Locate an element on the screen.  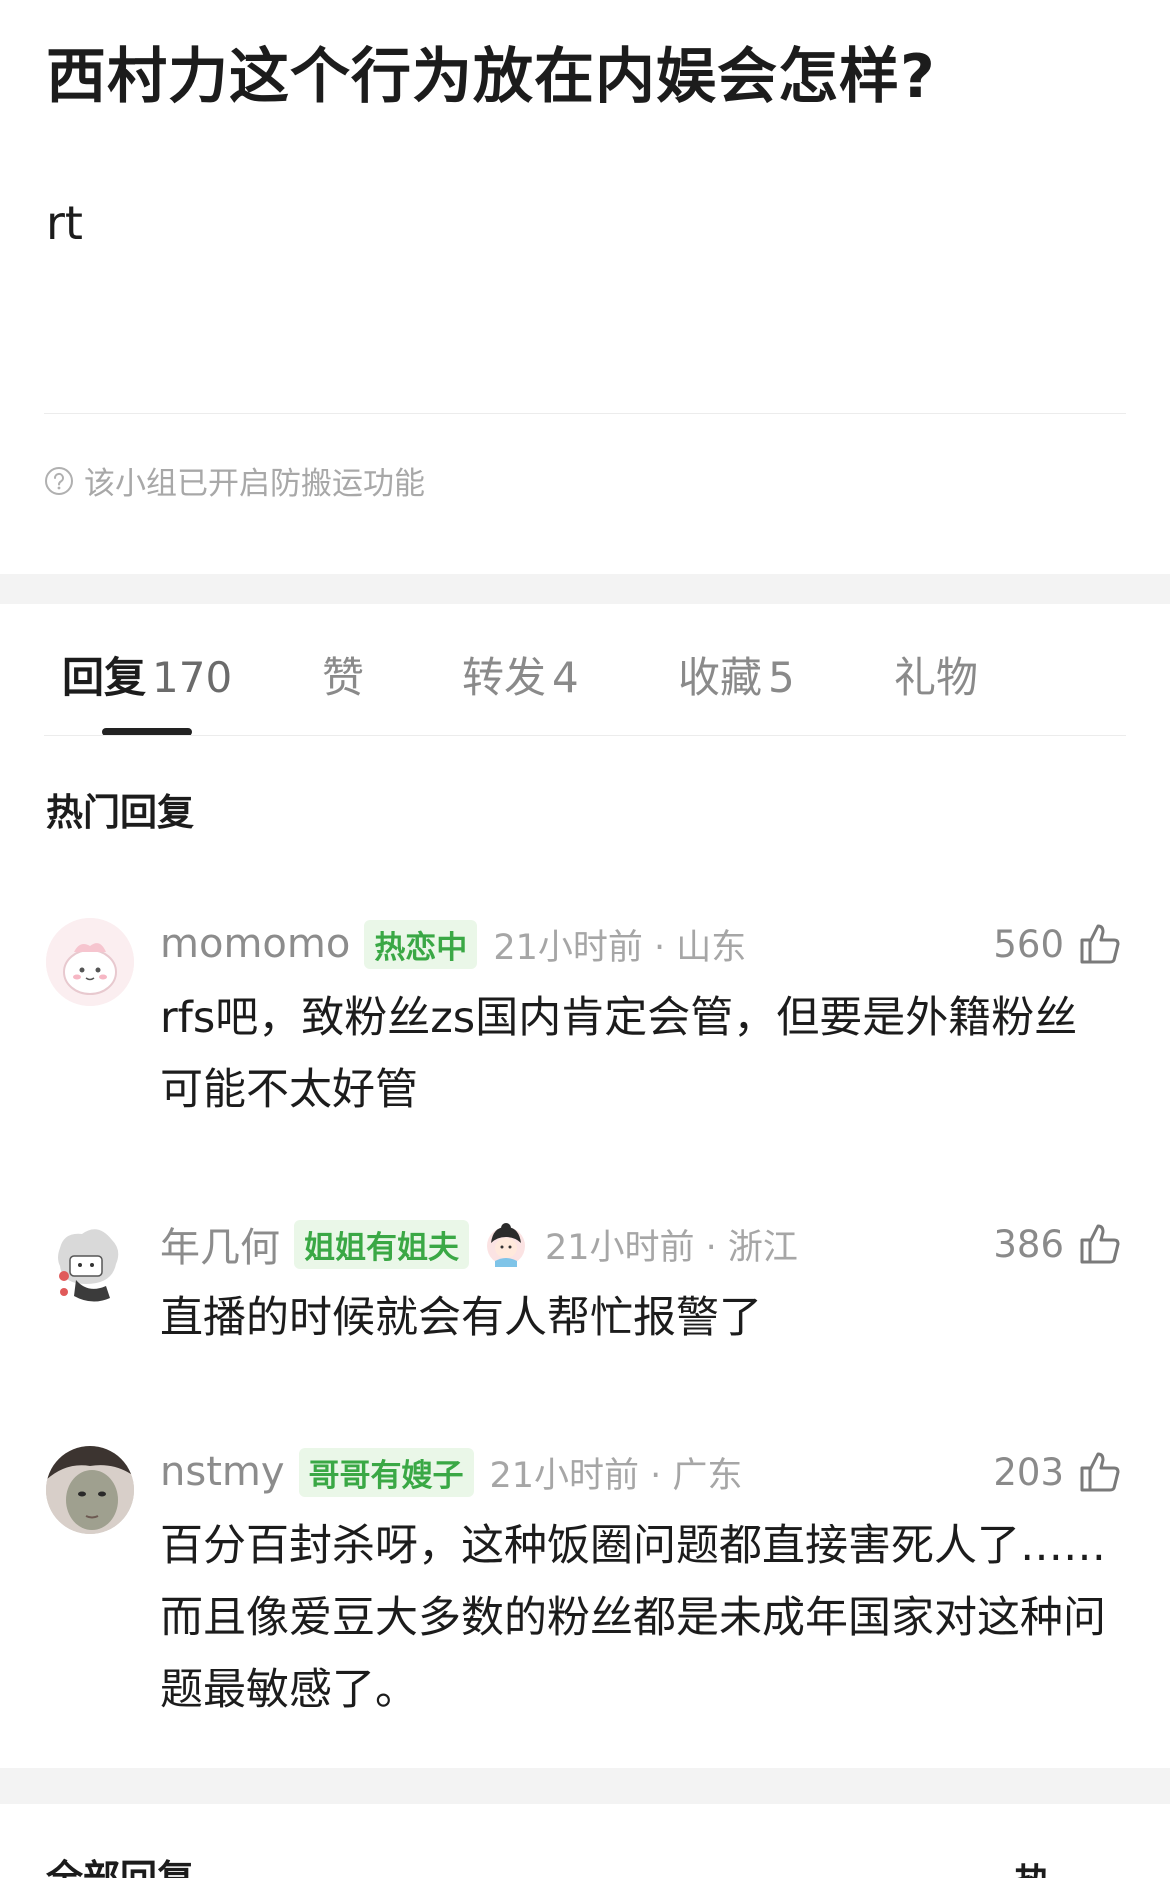
timestamp-location: 21小时前 · 山东 is located at coordinates (620, 947).